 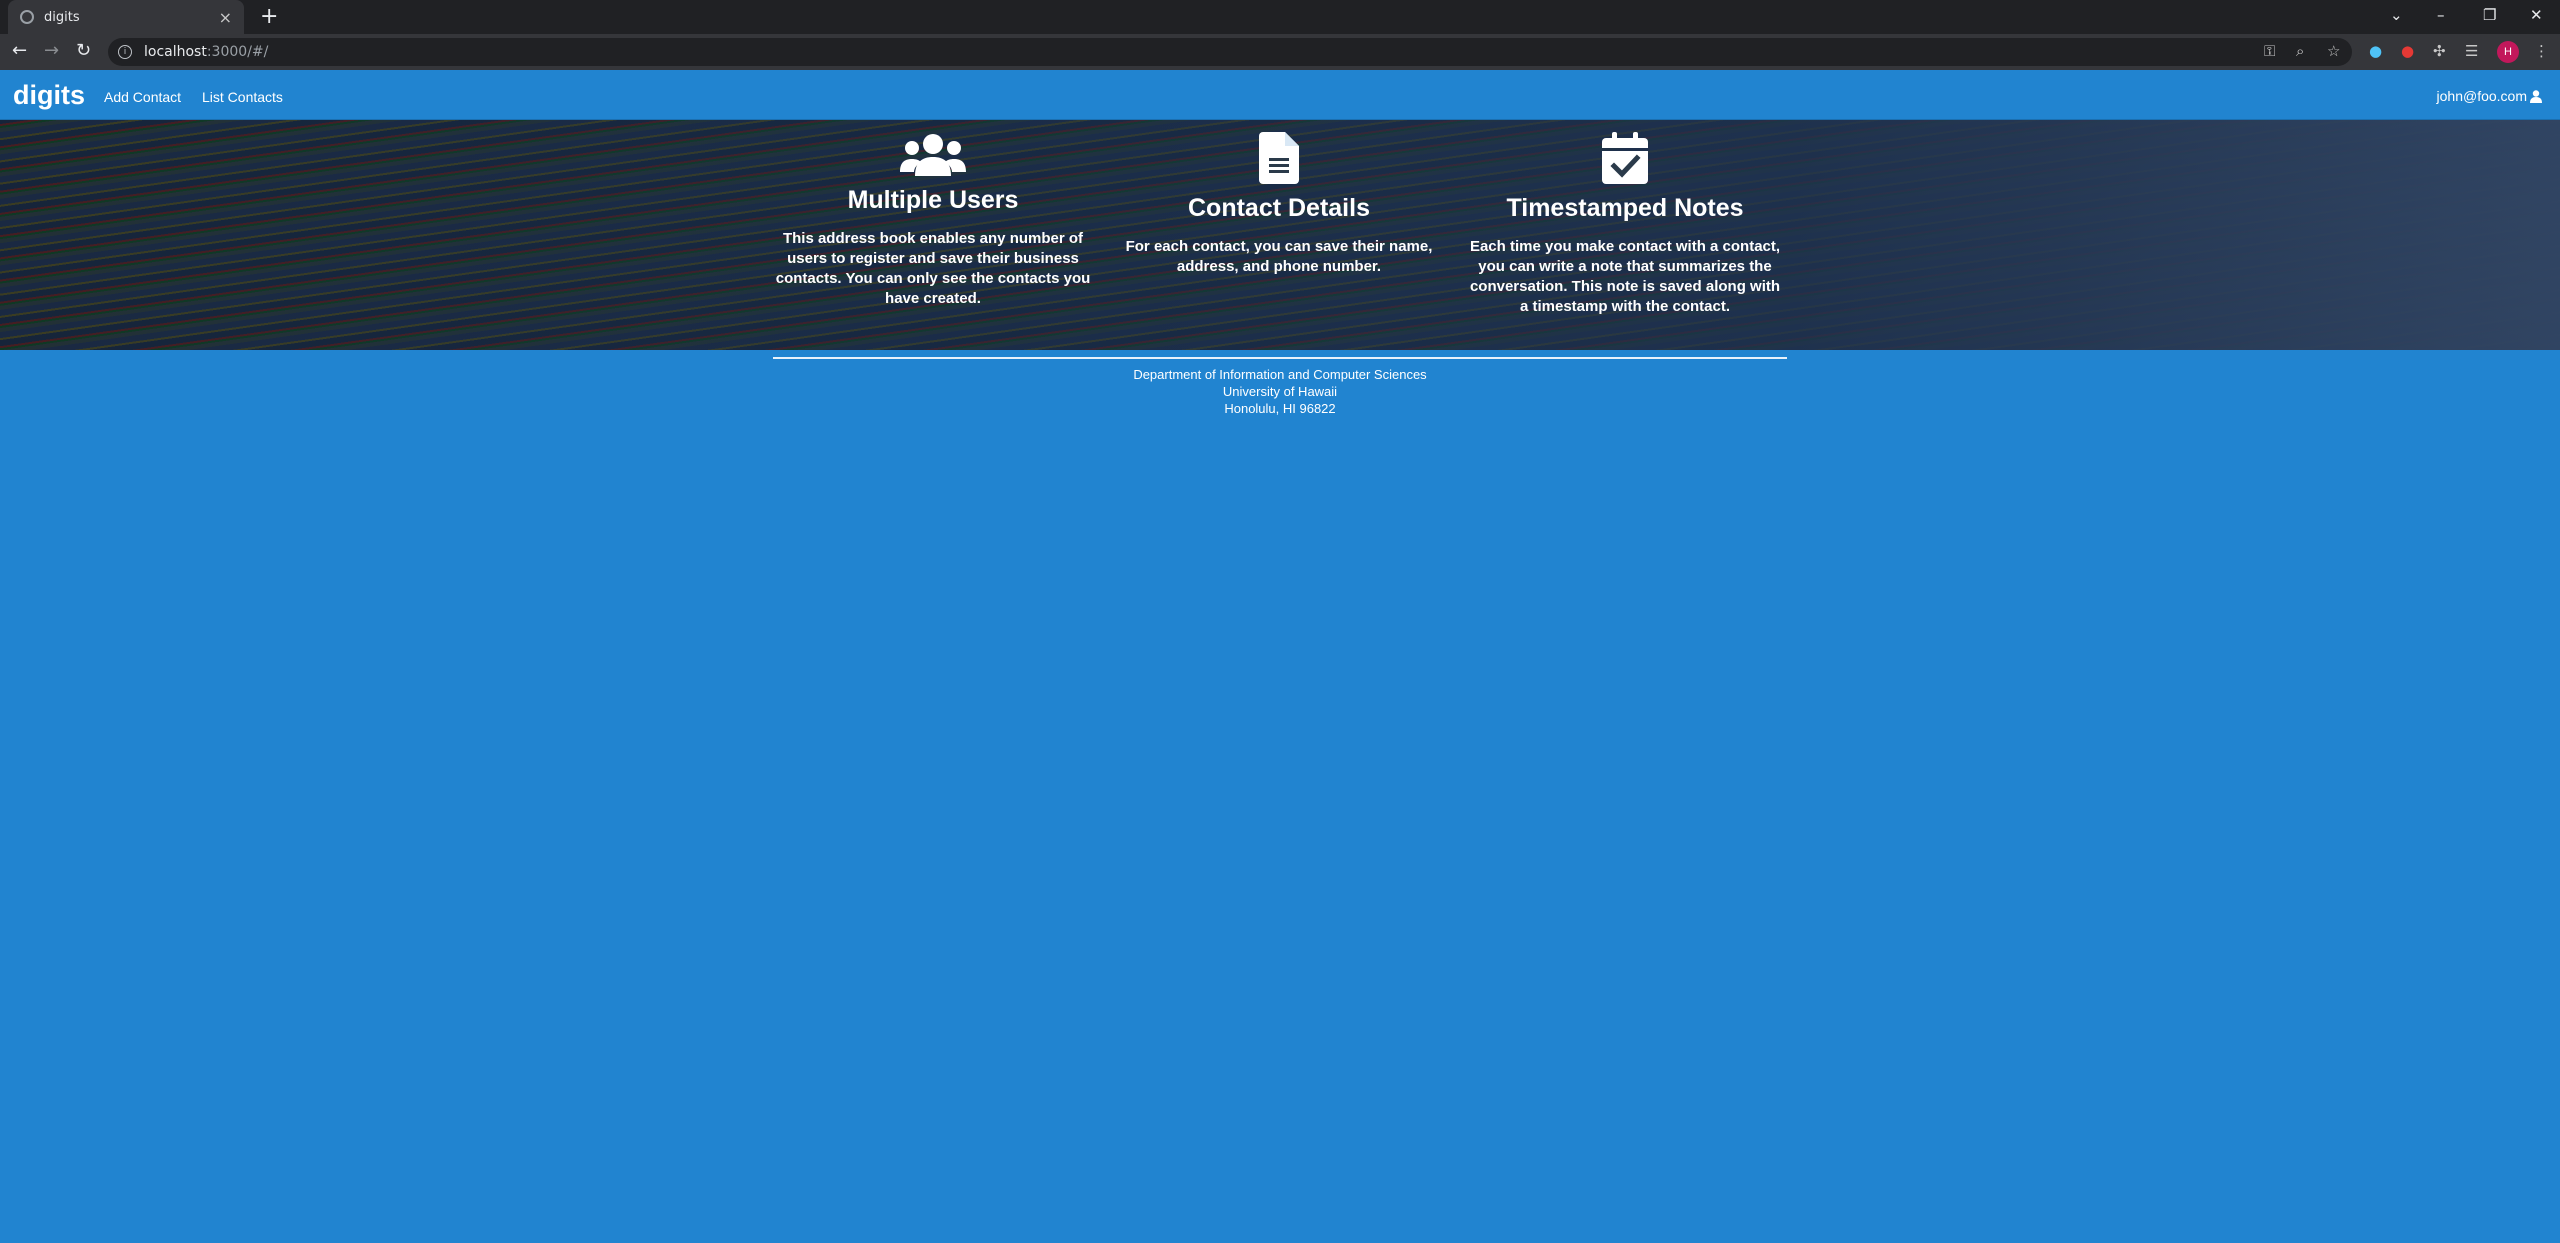 What do you see at coordinates (51, 50) in the screenshot?
I see `forward-arrow-icon: →` at bounding box center [51, 50].